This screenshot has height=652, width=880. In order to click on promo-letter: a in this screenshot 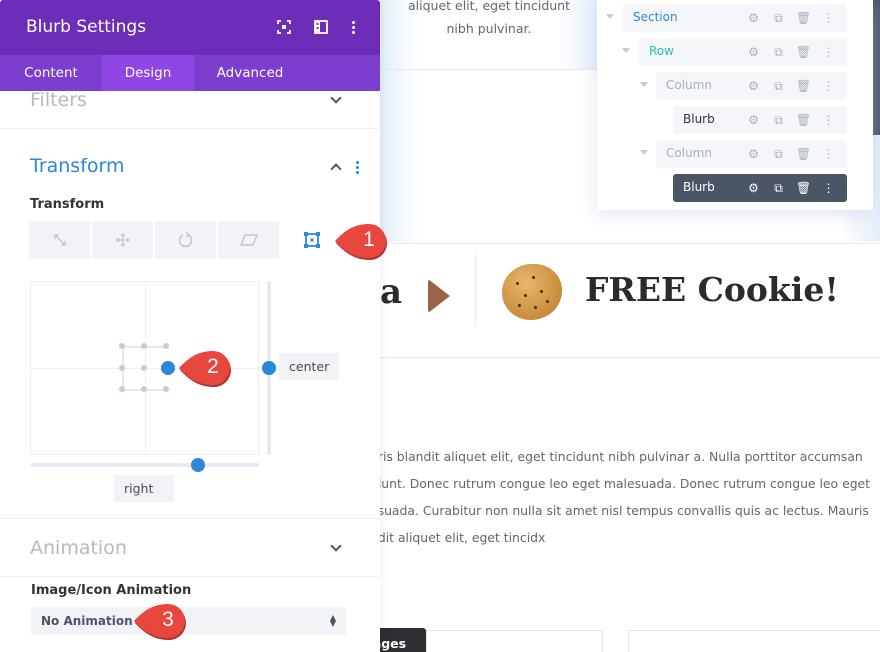, I will do `click(391, 292)`.